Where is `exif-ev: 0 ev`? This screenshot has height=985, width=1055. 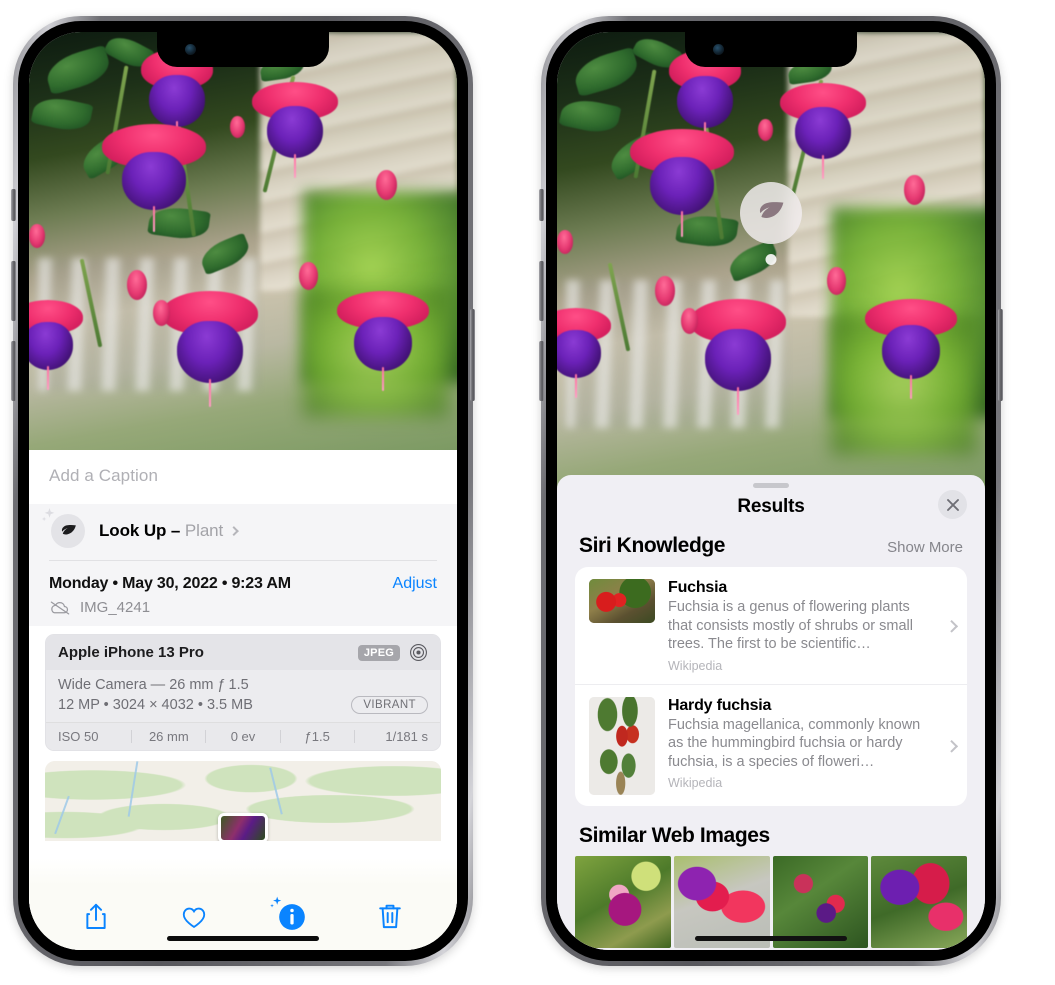 exif-ev: 0 ev is located at coordinates (243, 736).